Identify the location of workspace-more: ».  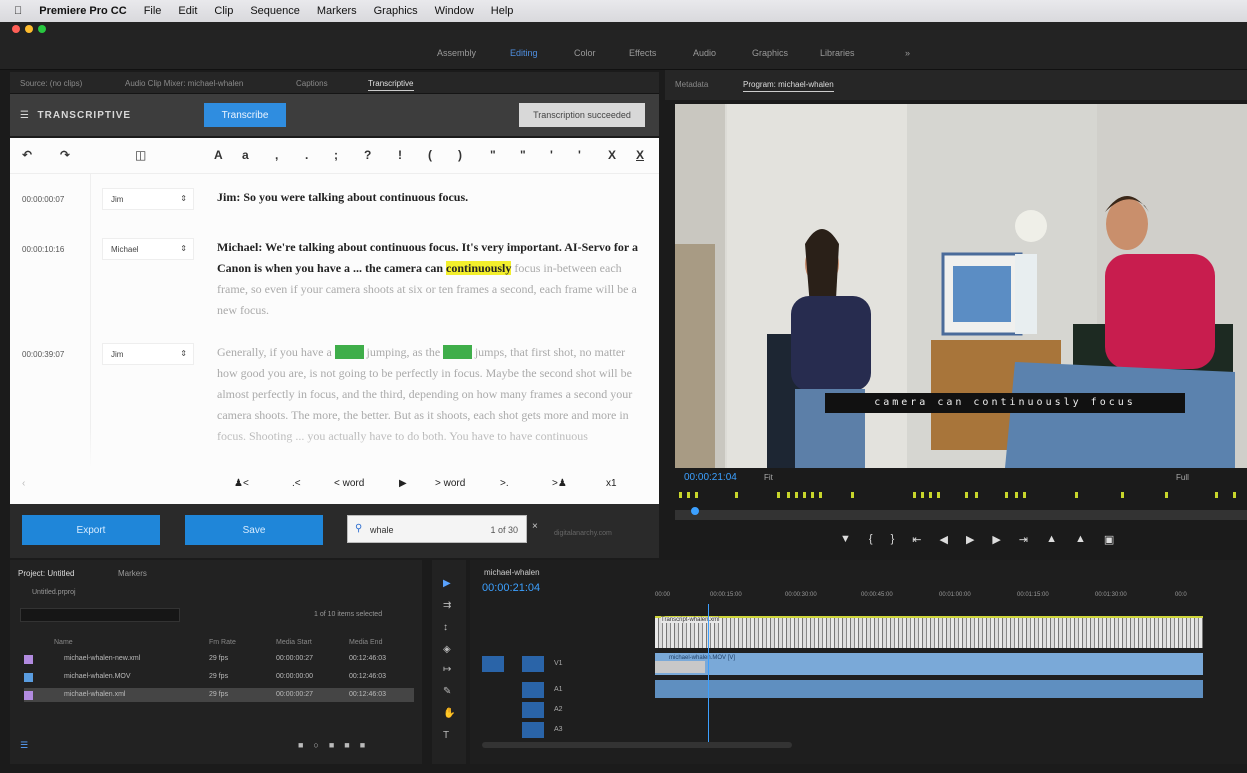
(907, 53).